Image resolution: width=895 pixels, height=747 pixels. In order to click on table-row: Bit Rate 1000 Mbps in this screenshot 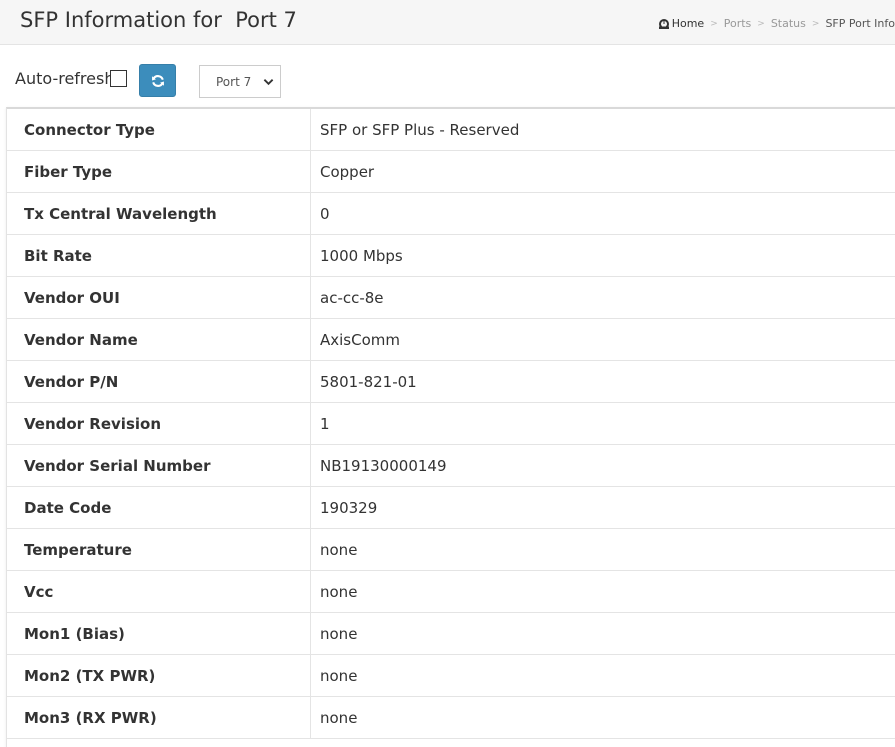, I will do `click(451, 256)`.